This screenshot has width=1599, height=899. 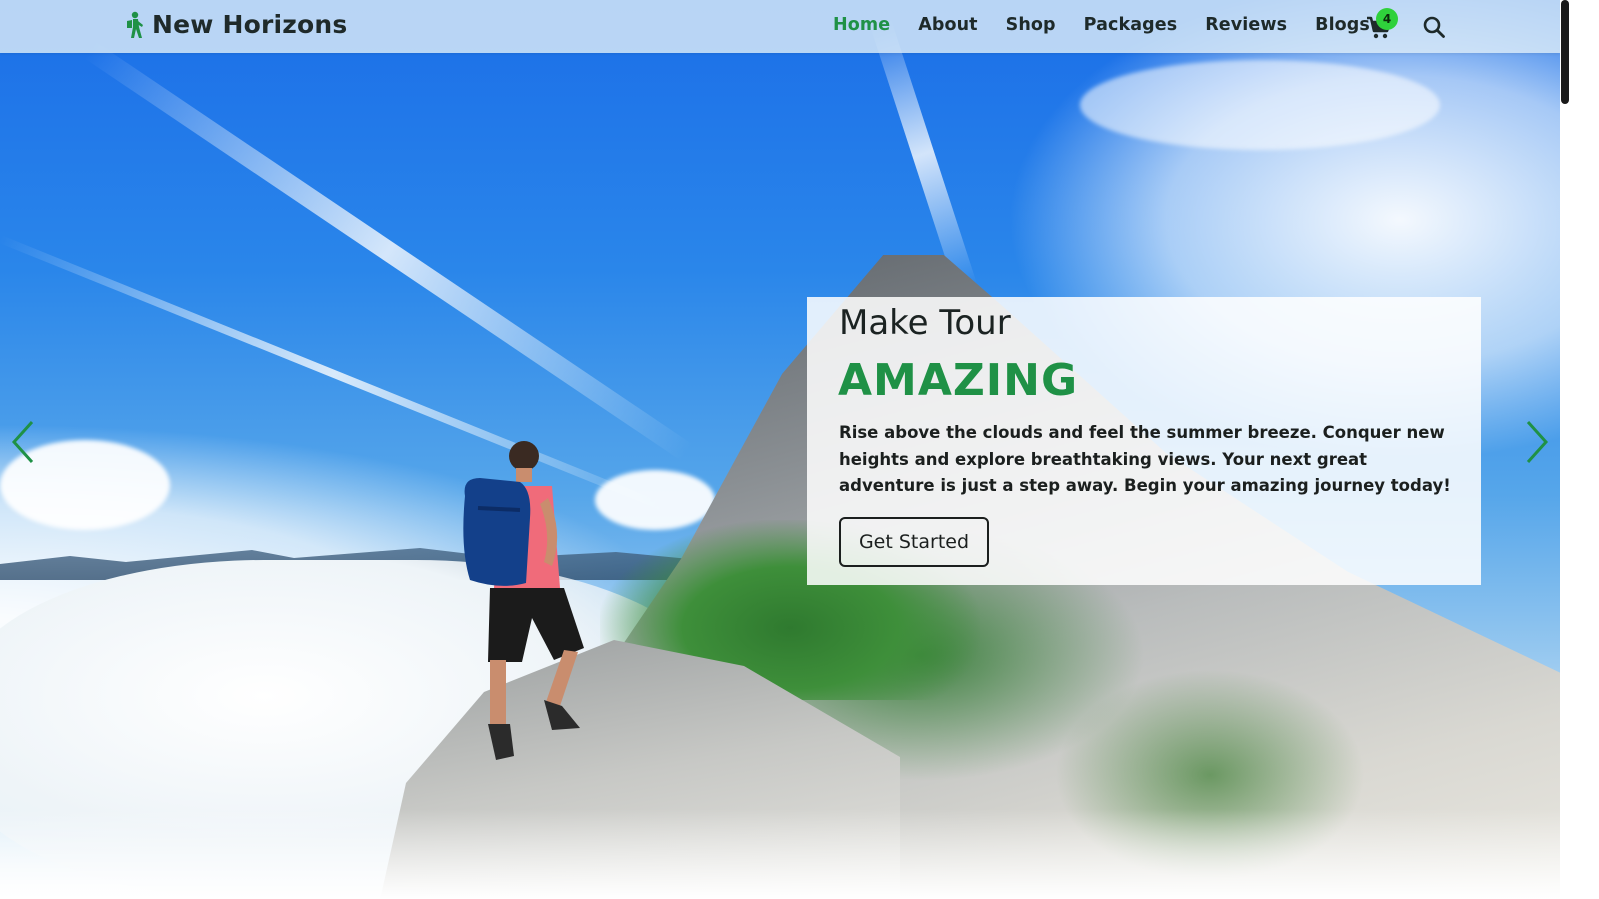 What do you see at coordinates (925, 323) in the screenshot?
I see `hero-pretitle: Make Tour` at bounding box center [925, 323].